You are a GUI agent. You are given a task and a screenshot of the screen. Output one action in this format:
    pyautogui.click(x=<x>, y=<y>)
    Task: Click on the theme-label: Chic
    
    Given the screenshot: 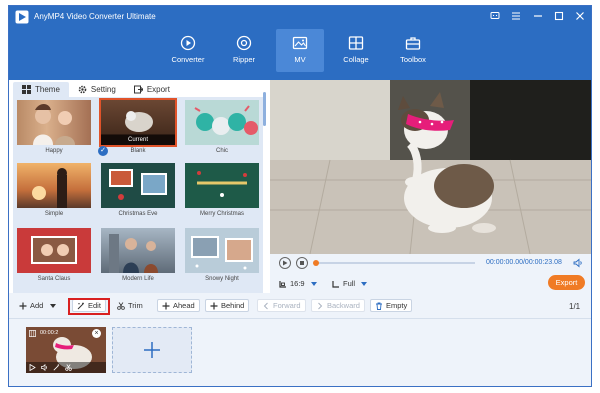 What is the action you would take?
    pyautogui.click(x=221, y=151)
    